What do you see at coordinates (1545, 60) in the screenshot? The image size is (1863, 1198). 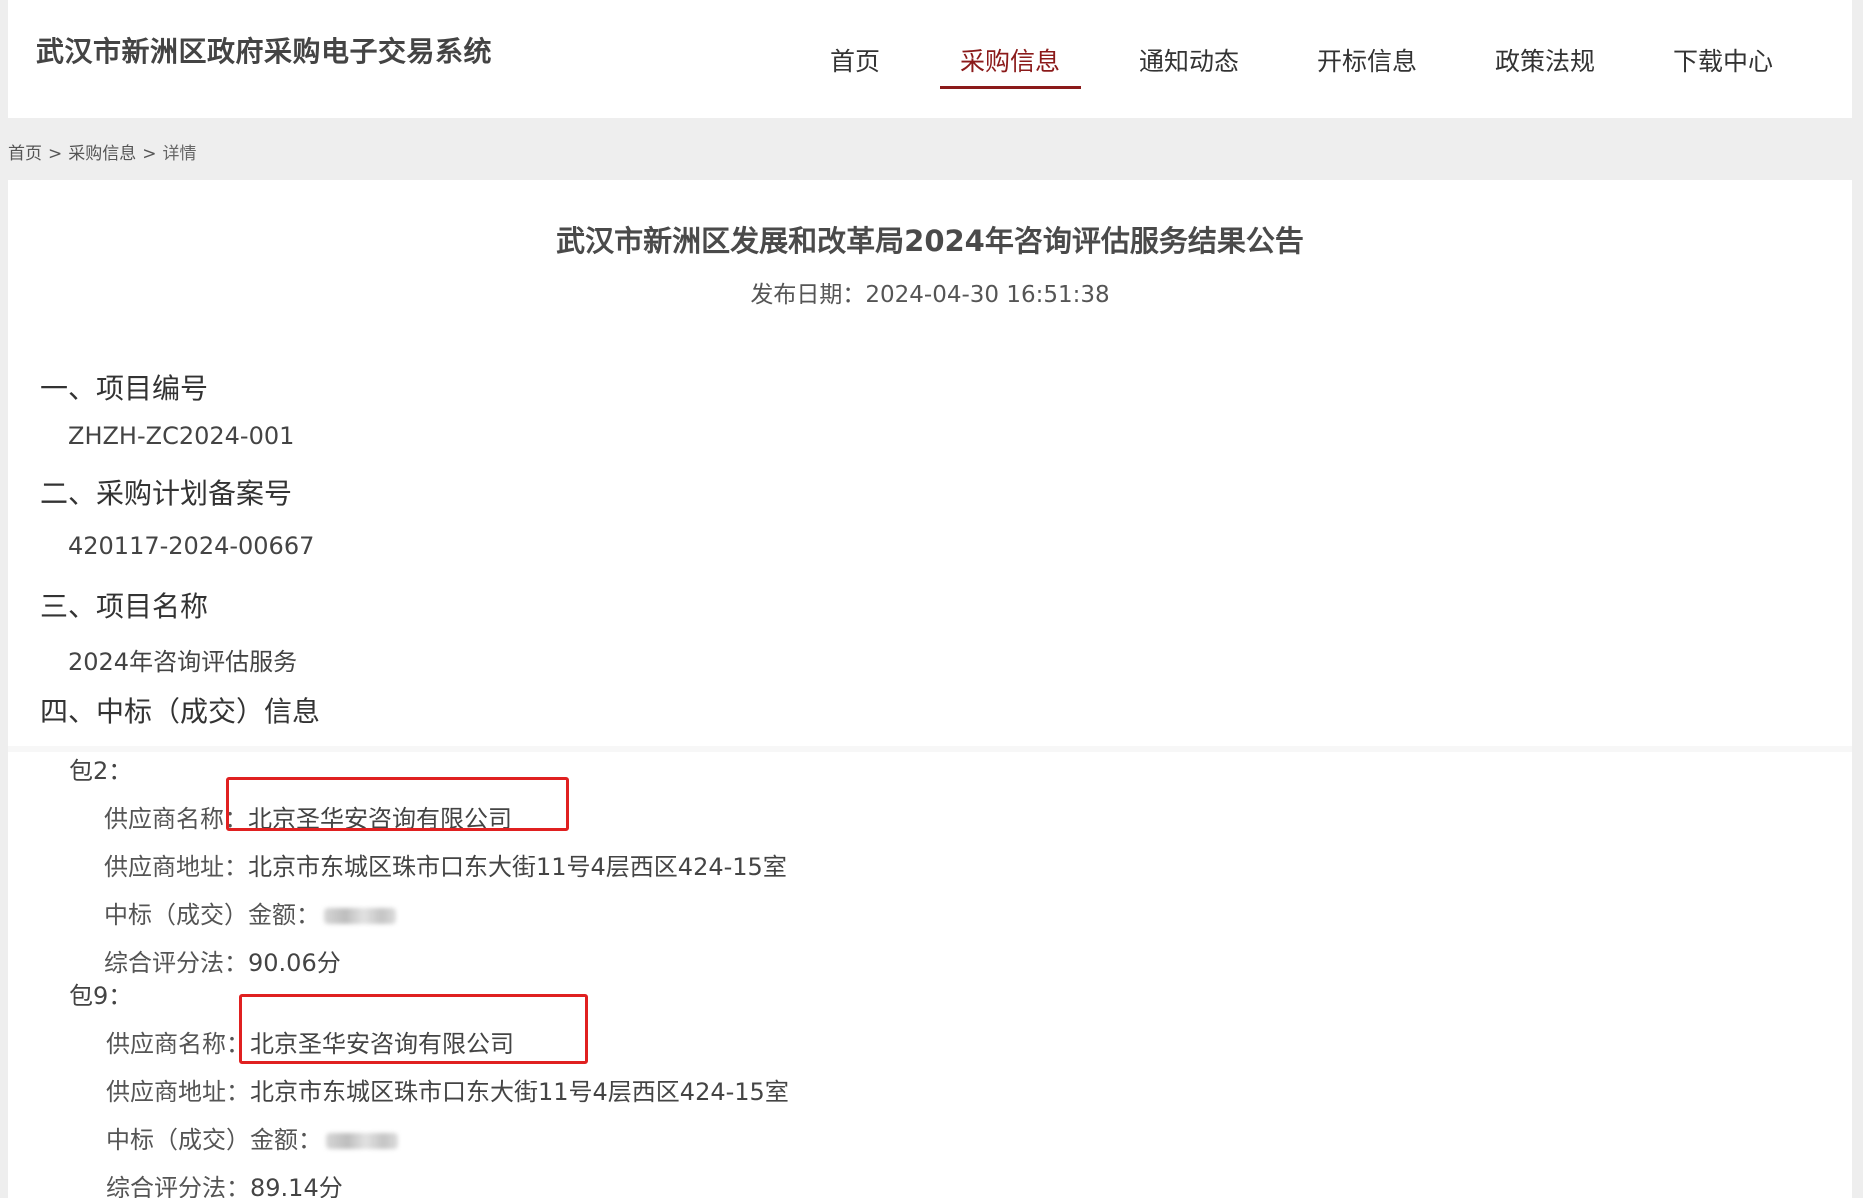 I see `nav-policies: 政策法规` at bounding box center [1545, 60].